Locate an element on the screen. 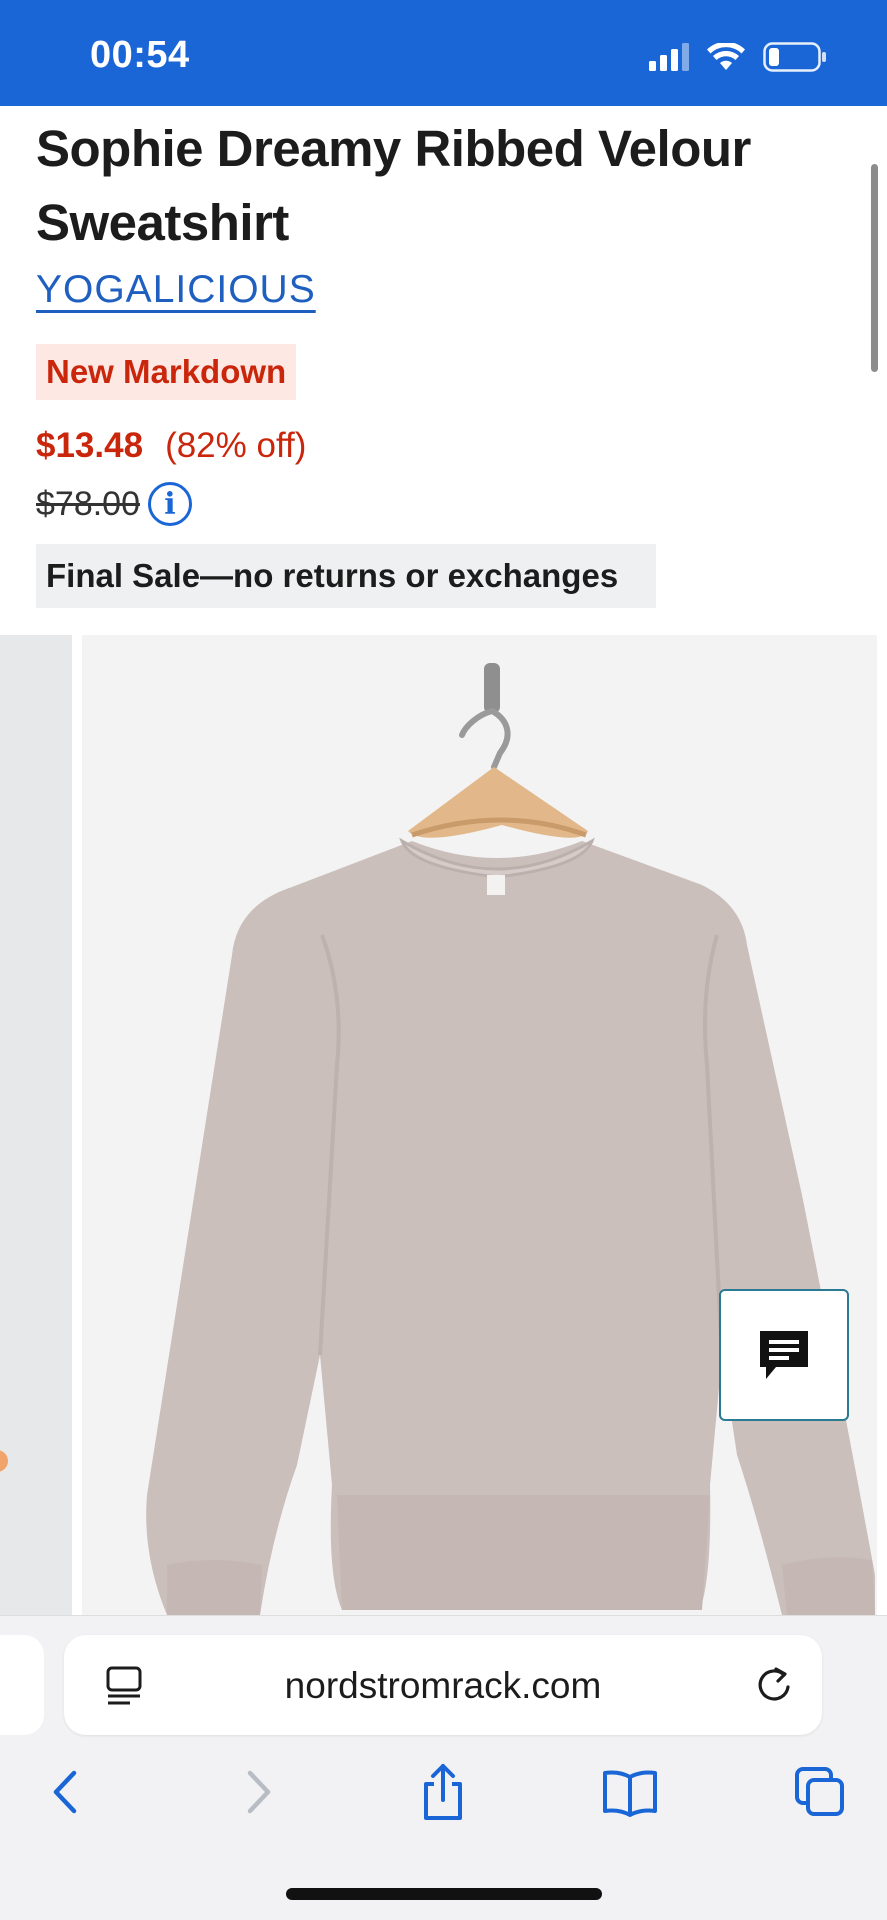 This screenshot has height=1920, width=887. tabs-button is located at coordinates (820, 1792).